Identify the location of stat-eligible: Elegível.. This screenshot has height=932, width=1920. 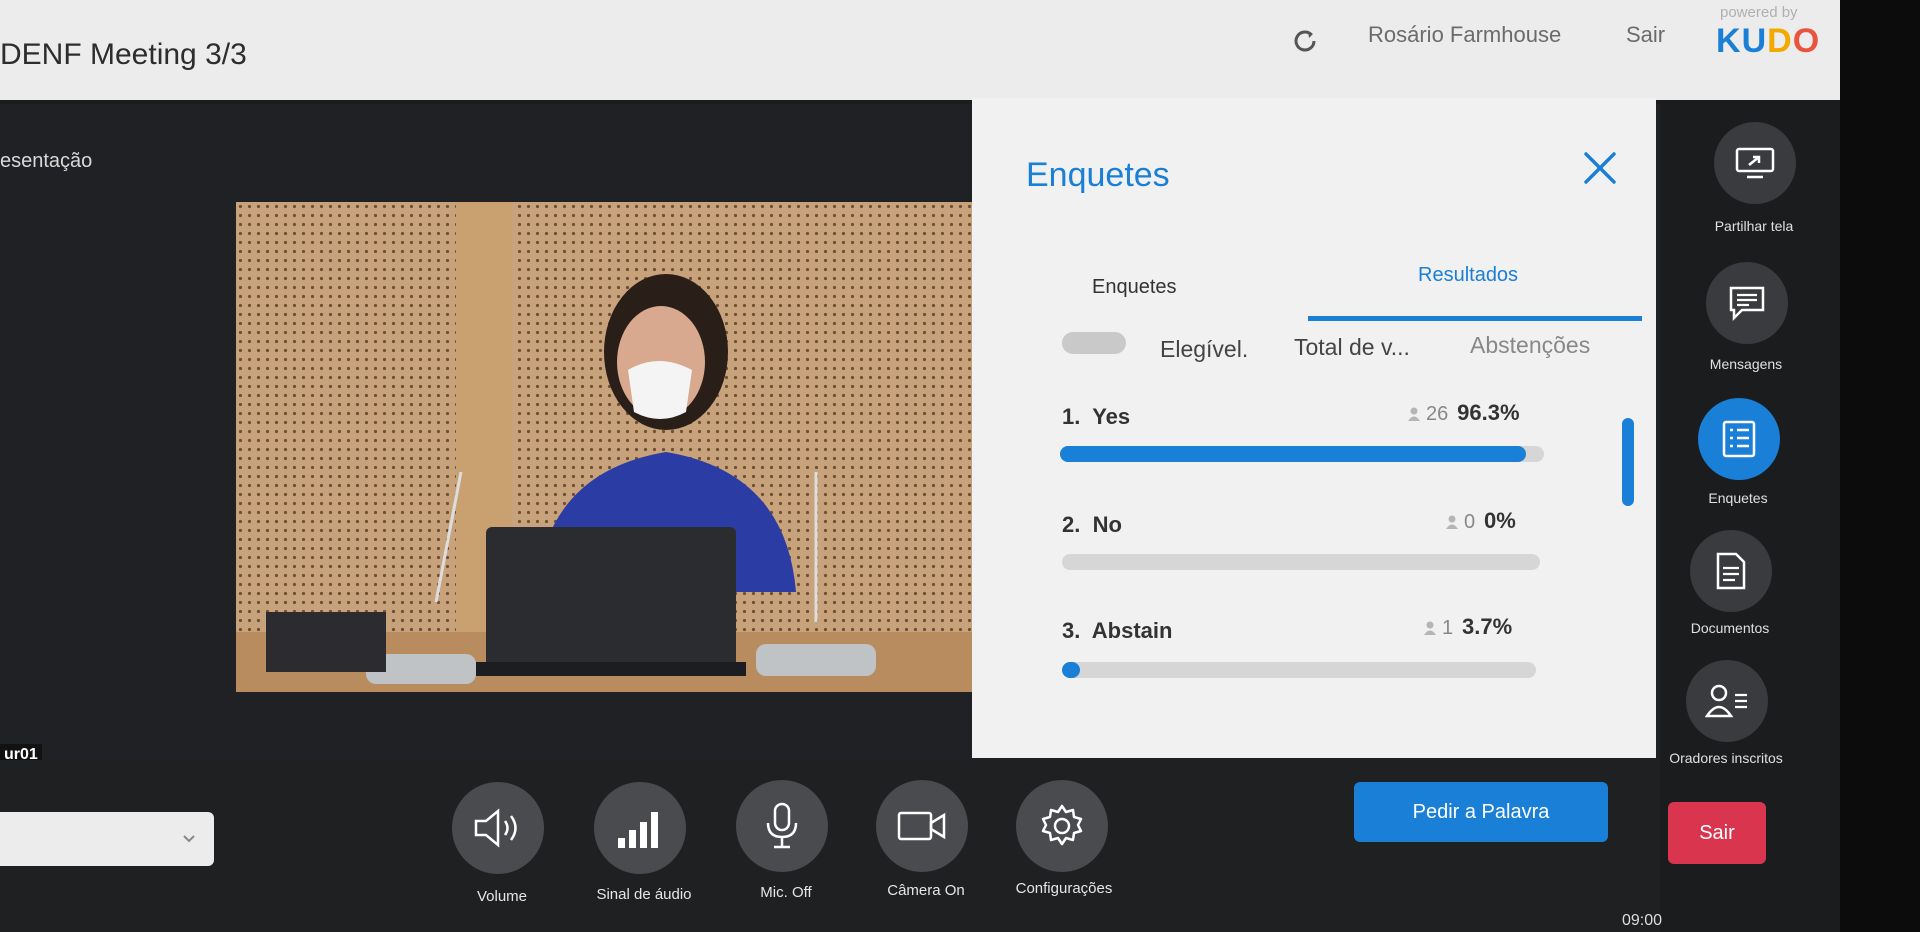
(1204, 349).